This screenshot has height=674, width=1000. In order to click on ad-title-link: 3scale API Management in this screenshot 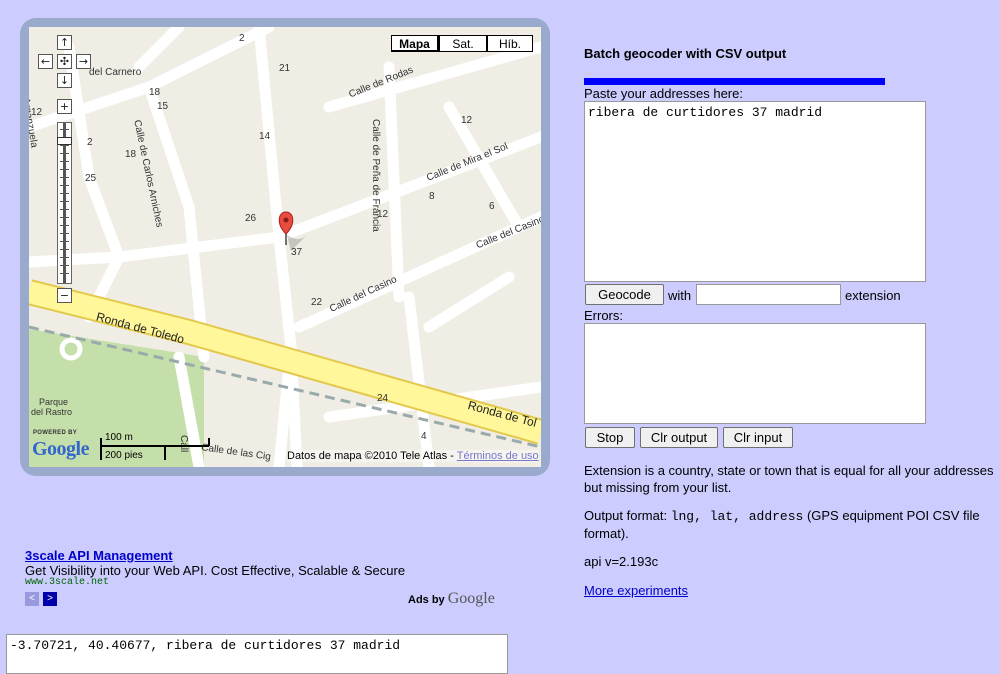, I will do `click(99, 555)`.